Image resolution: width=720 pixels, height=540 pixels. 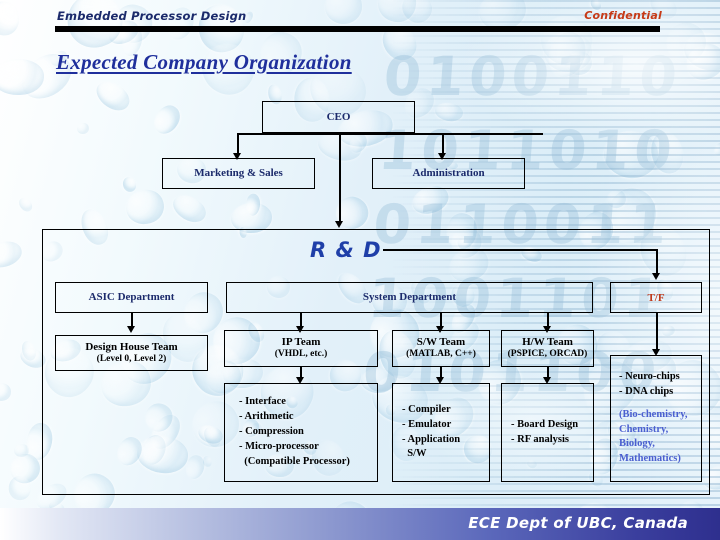 What do you see at coordinates (426, 409) in the screenshot?
I see `details-sw-item-0: - Compiler` at bounding box center [426, 409].